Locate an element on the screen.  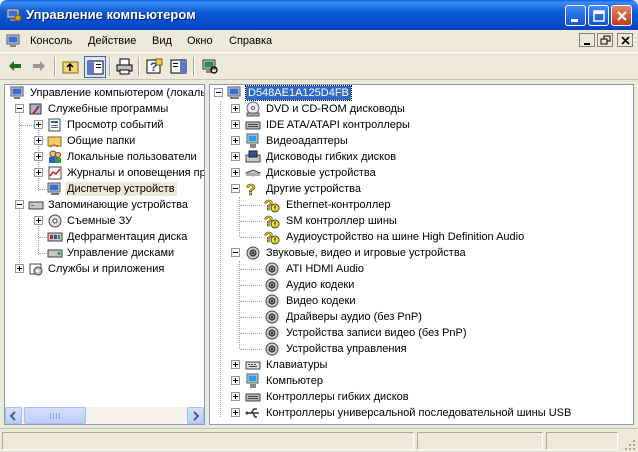
help-icon: ? is located at coordinates (154, 66).